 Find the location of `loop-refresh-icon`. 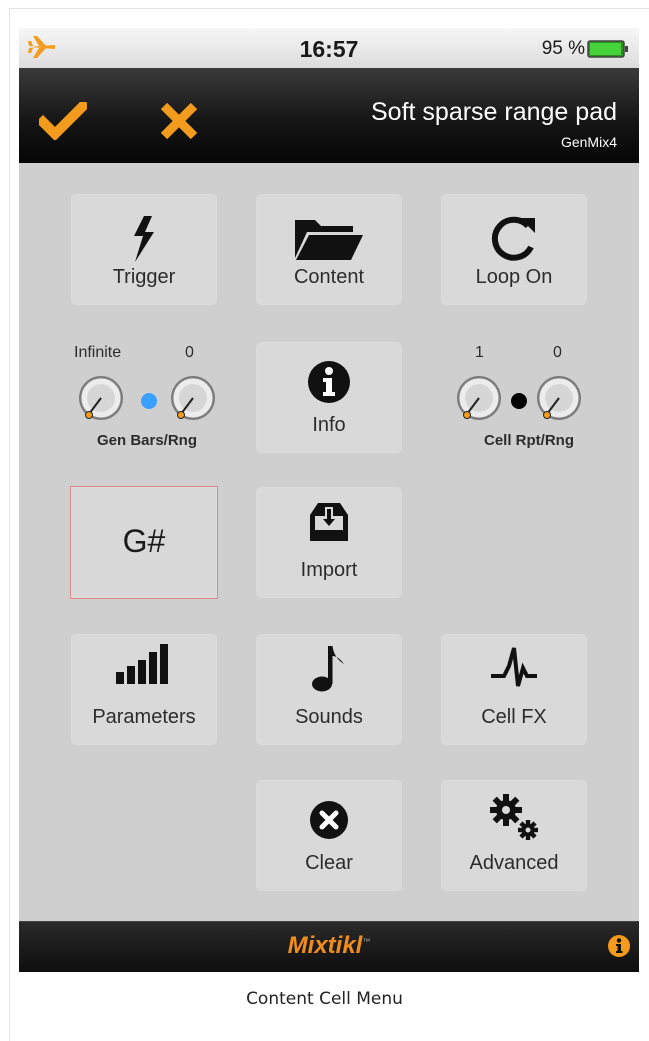

loop-refresh-icon is located at coordinates (514, 241).